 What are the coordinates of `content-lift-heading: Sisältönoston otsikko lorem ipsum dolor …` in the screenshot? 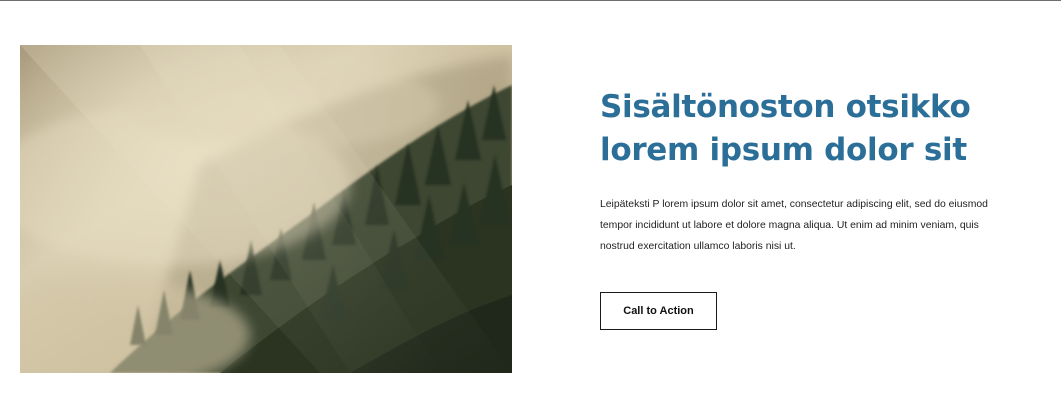 It's located at (825, 129).